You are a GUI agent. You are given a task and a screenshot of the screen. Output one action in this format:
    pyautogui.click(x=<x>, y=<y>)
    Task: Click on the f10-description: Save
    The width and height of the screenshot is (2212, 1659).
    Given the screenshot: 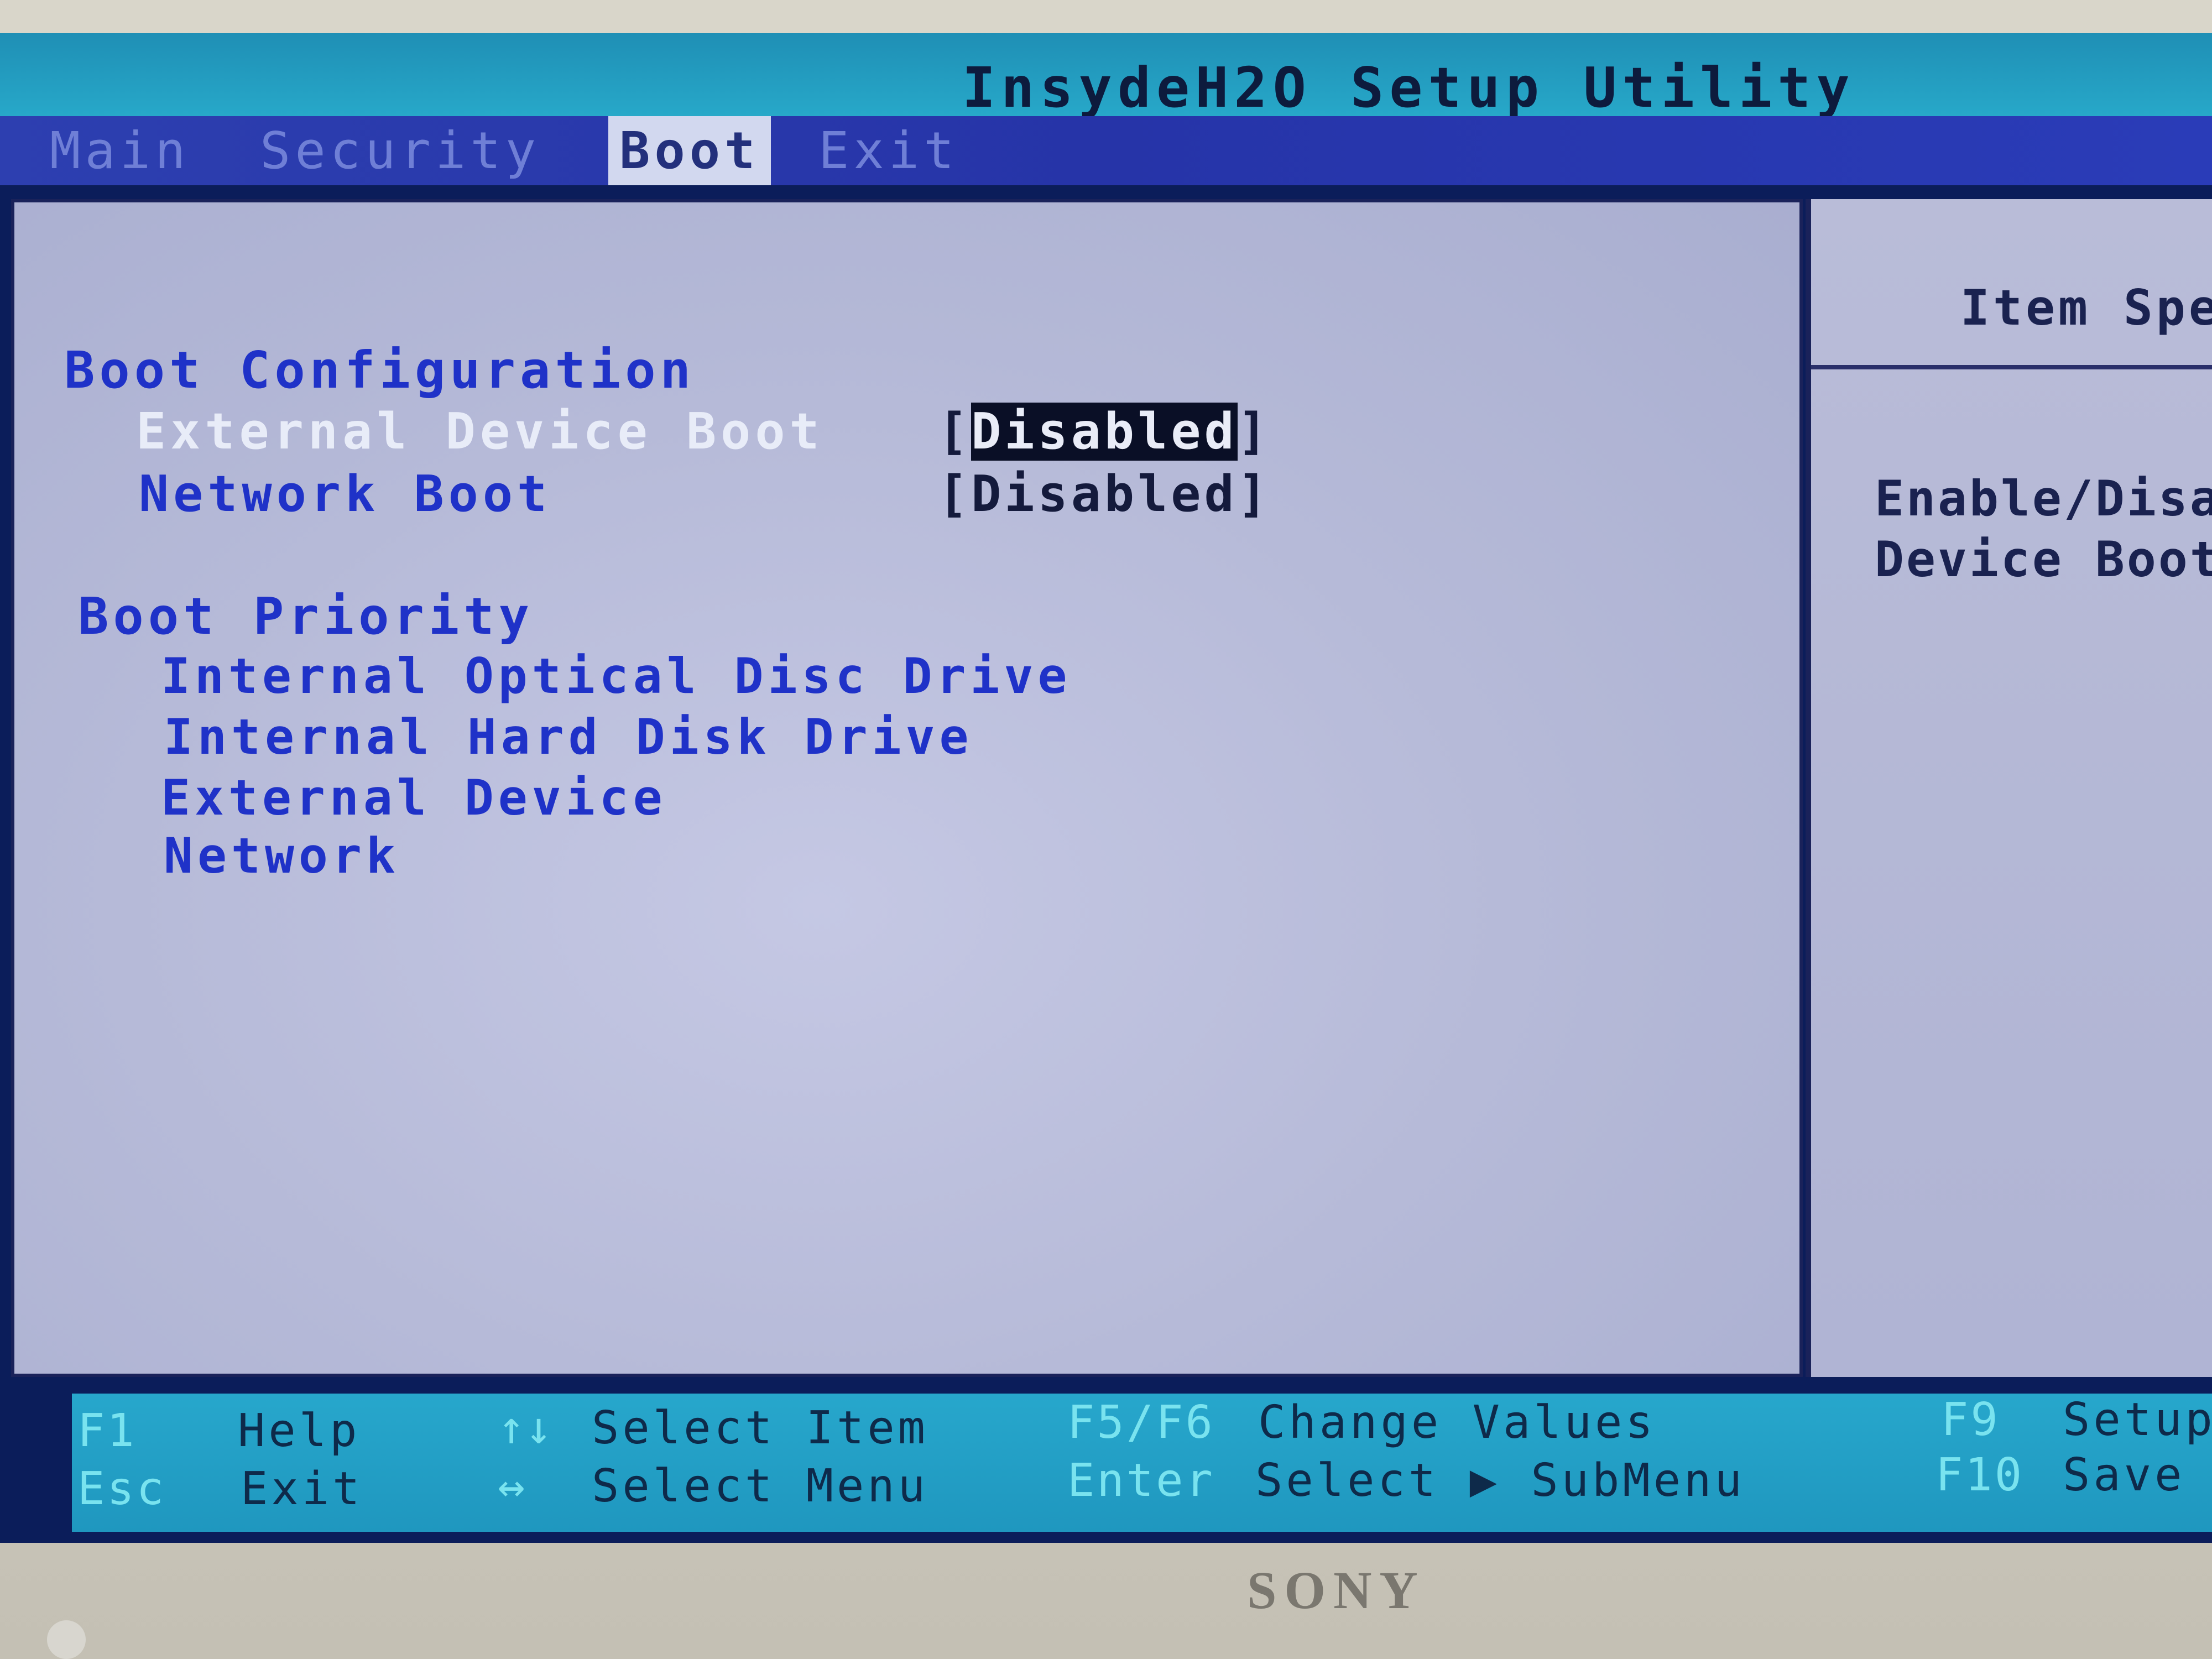 What is the action you would take?
    pyautogui.click(x=2124, y=1475)
    